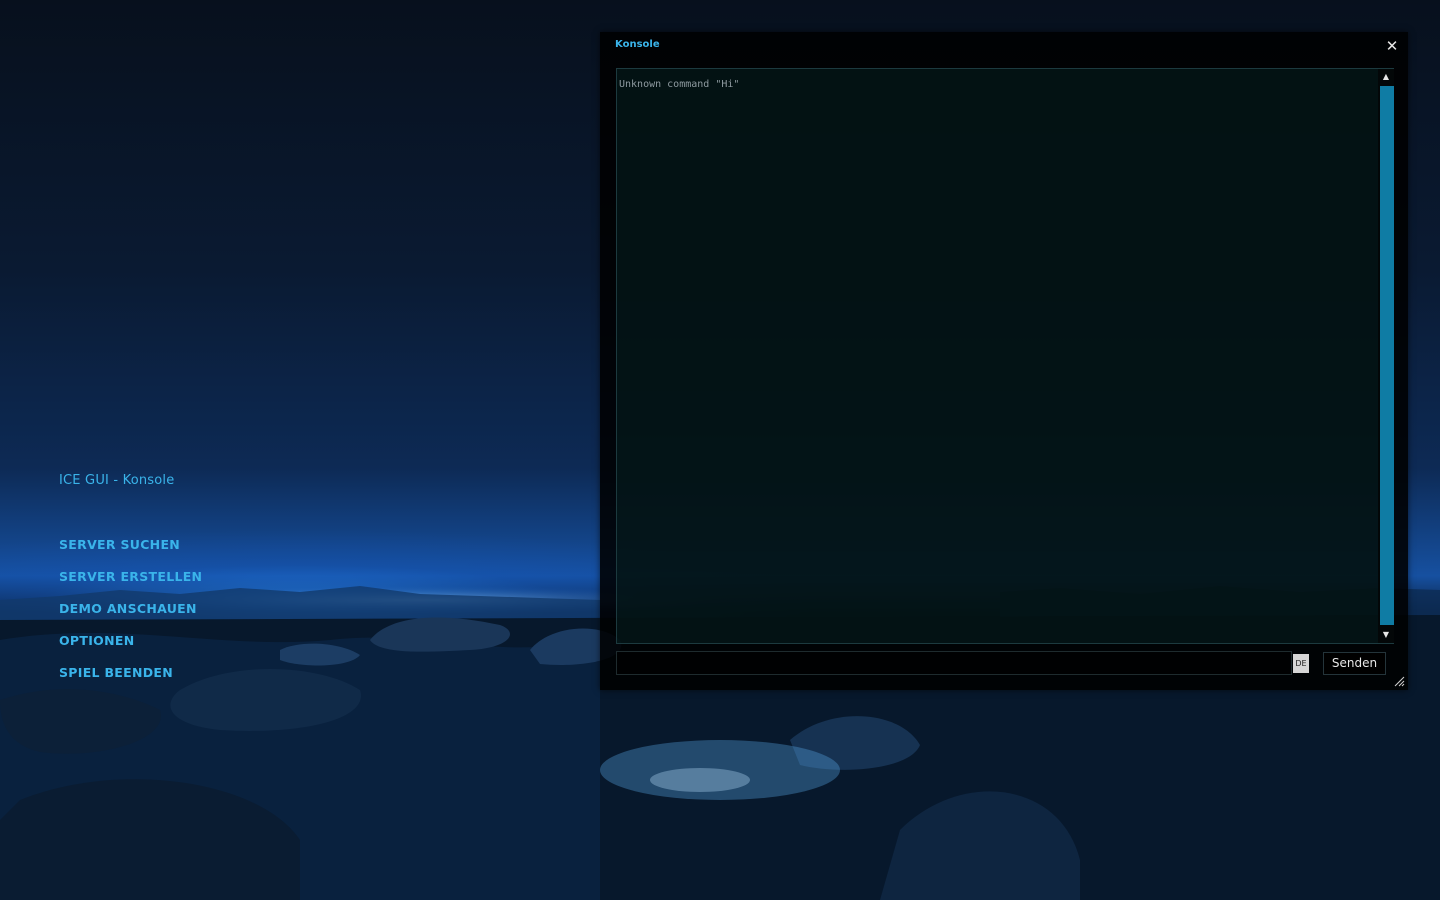 This screenshot has height=900, width=1440. What do you see at coordinates (130, 553) in the screenshot?
I see `menu-item-server-suchen: SERVER SUCHEN` at bounding box center [130, 553].